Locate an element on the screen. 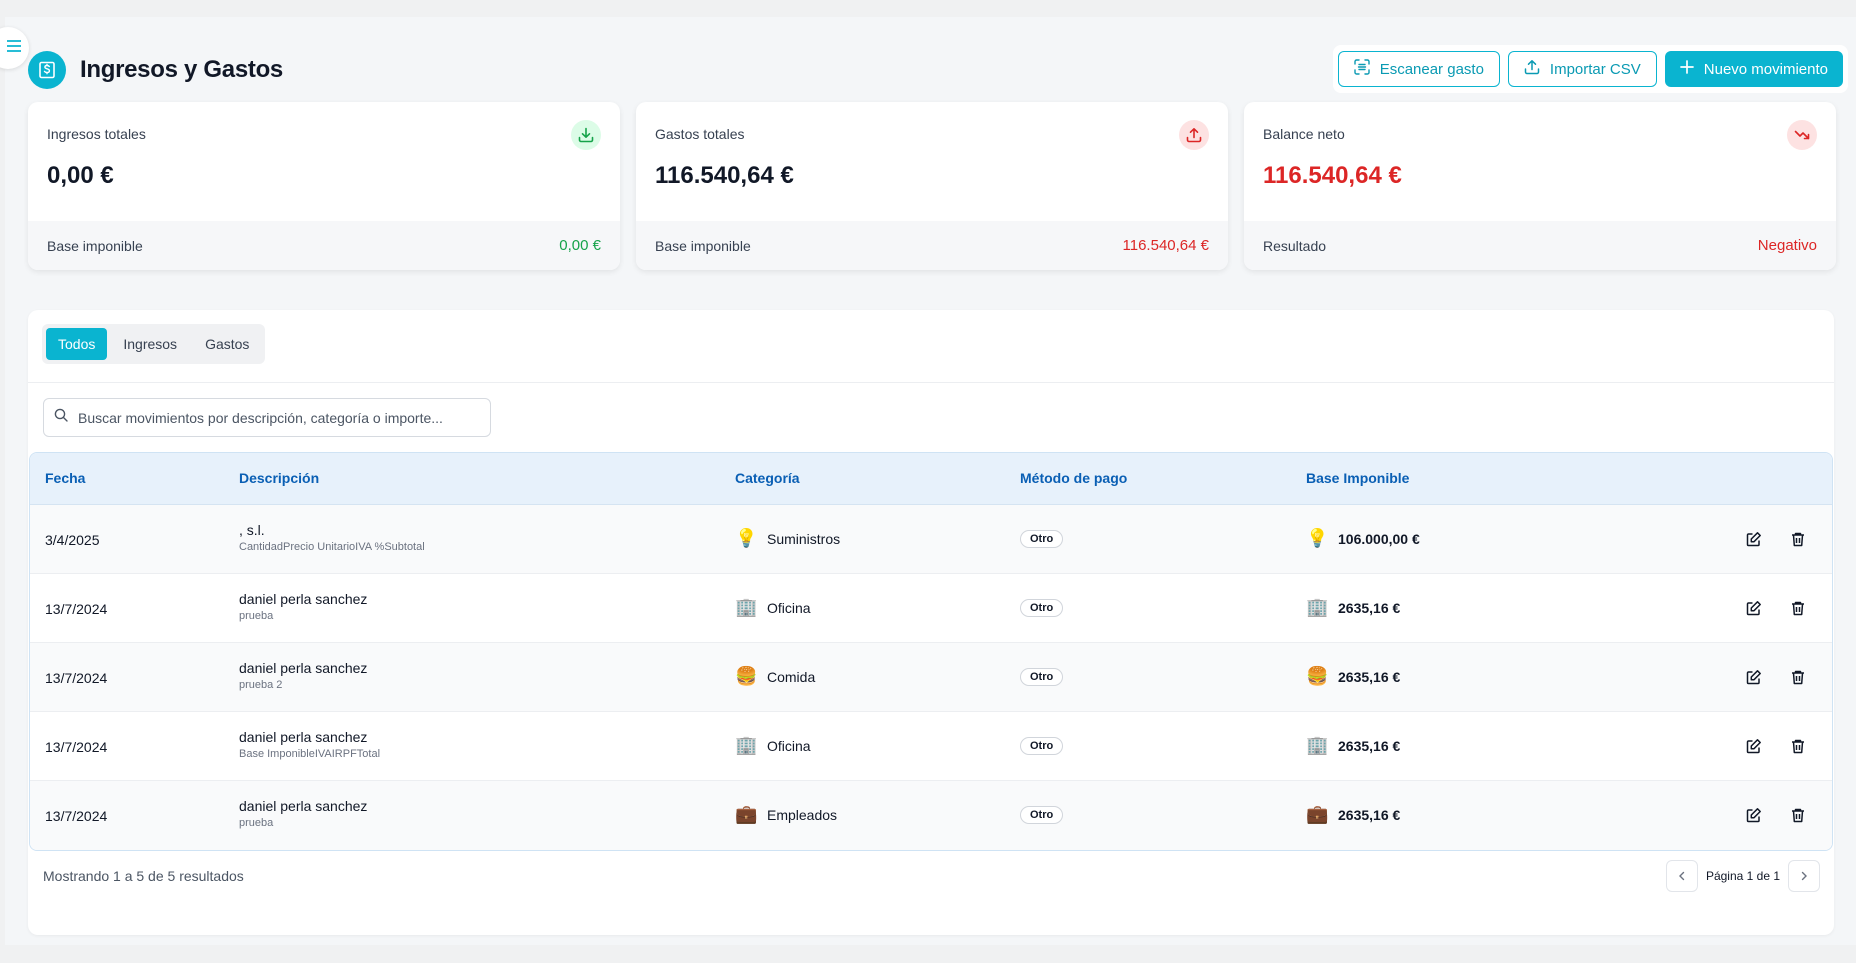 This screenshot has width=1856, height=963. dollar-document-icon is located at coordinates (47, 70).